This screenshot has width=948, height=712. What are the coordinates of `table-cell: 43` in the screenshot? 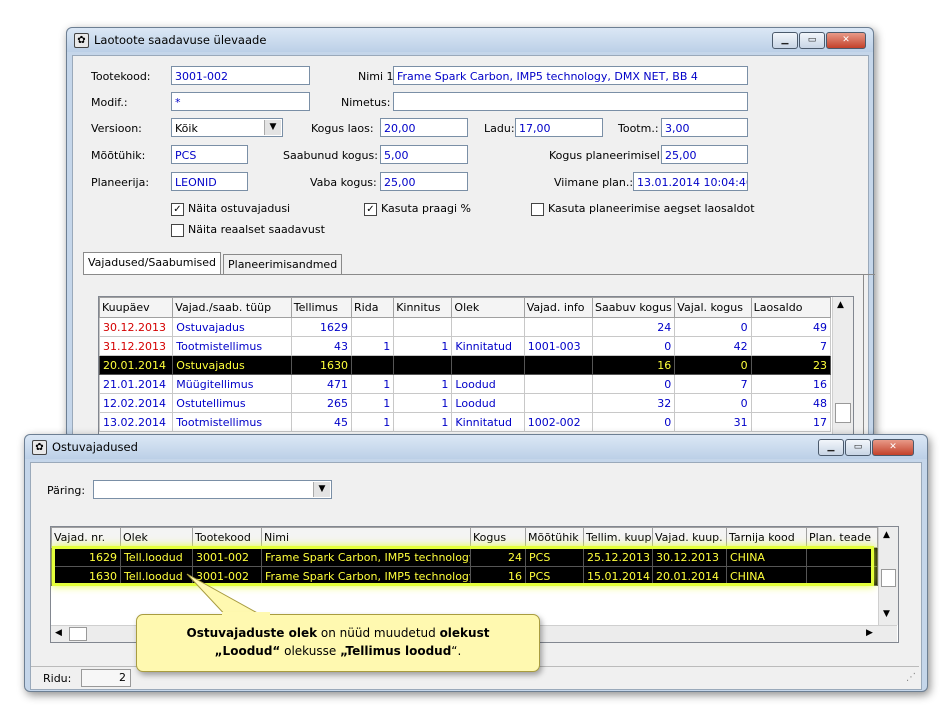 It's located at (321, 346).